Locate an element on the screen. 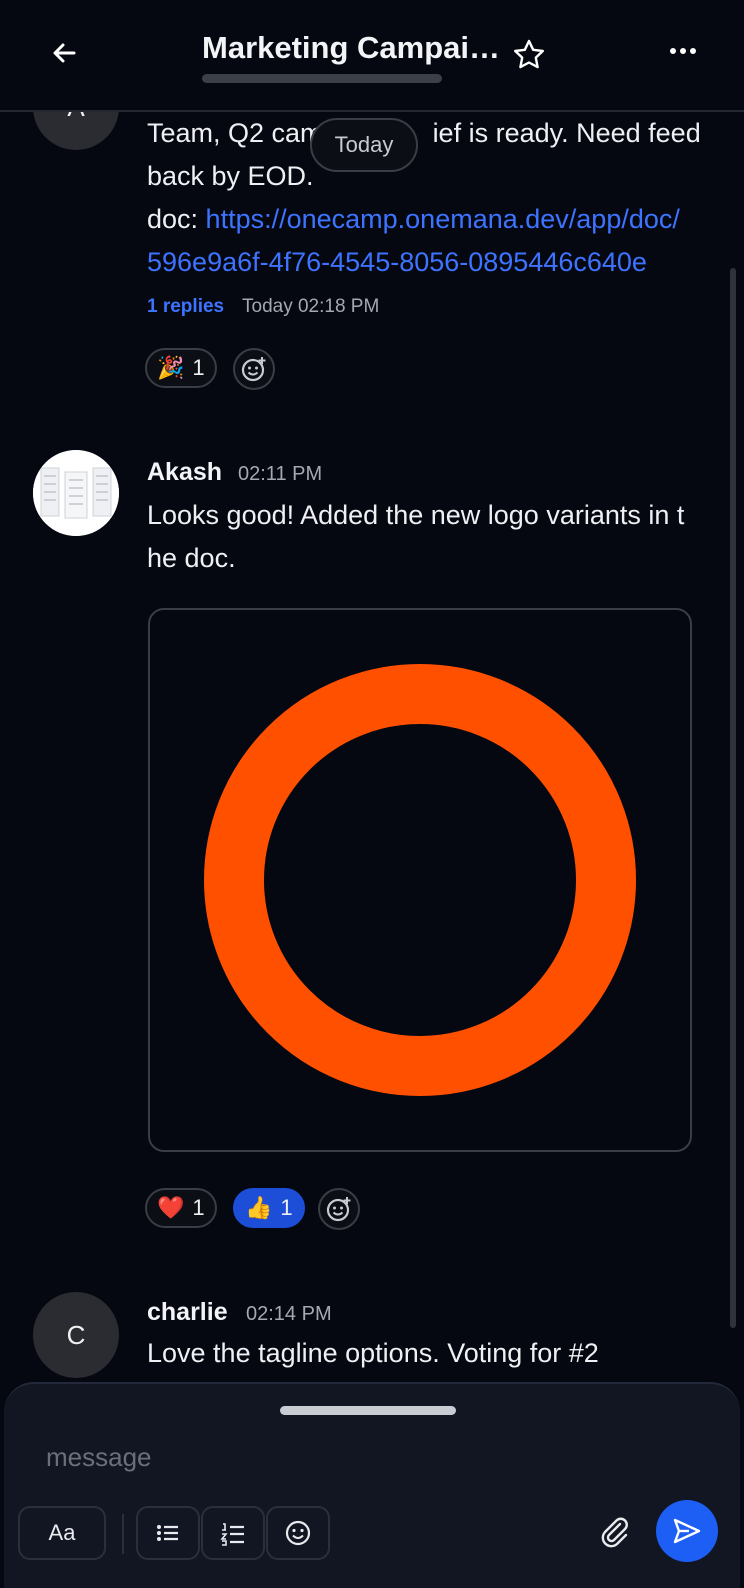 This screenshot has width=744, height=1588. reaction-heart: ❤️ 1 is located at coordinates (181, 1208).